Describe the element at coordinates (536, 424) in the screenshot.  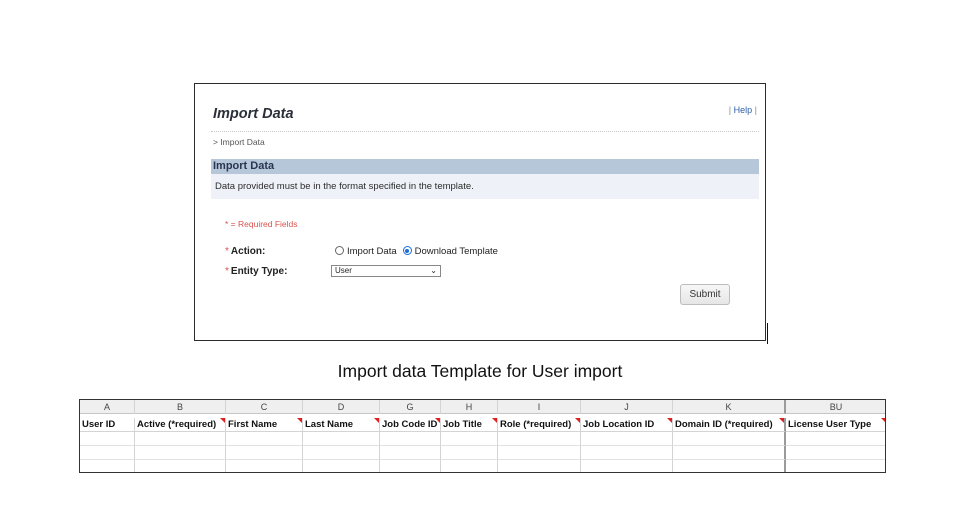
I see `header-text: Role (*required)` at that location.